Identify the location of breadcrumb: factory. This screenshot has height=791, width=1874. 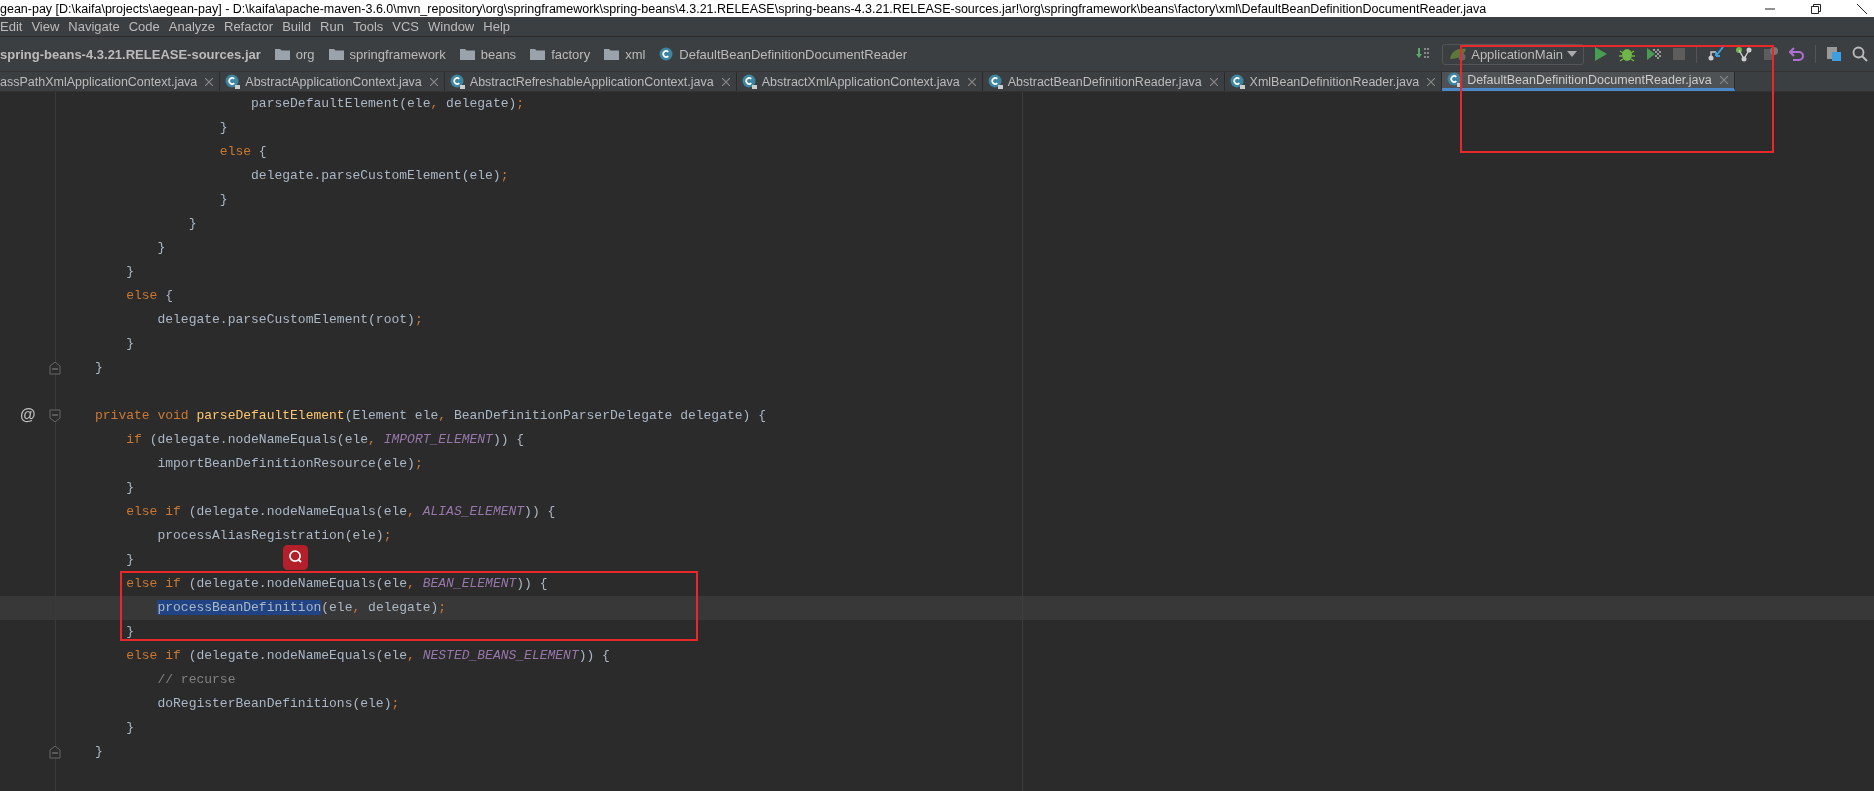
(571, 54).